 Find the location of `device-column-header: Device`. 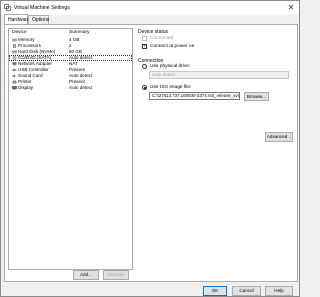

device-column-header: Device is located at coordinates (19, 32).